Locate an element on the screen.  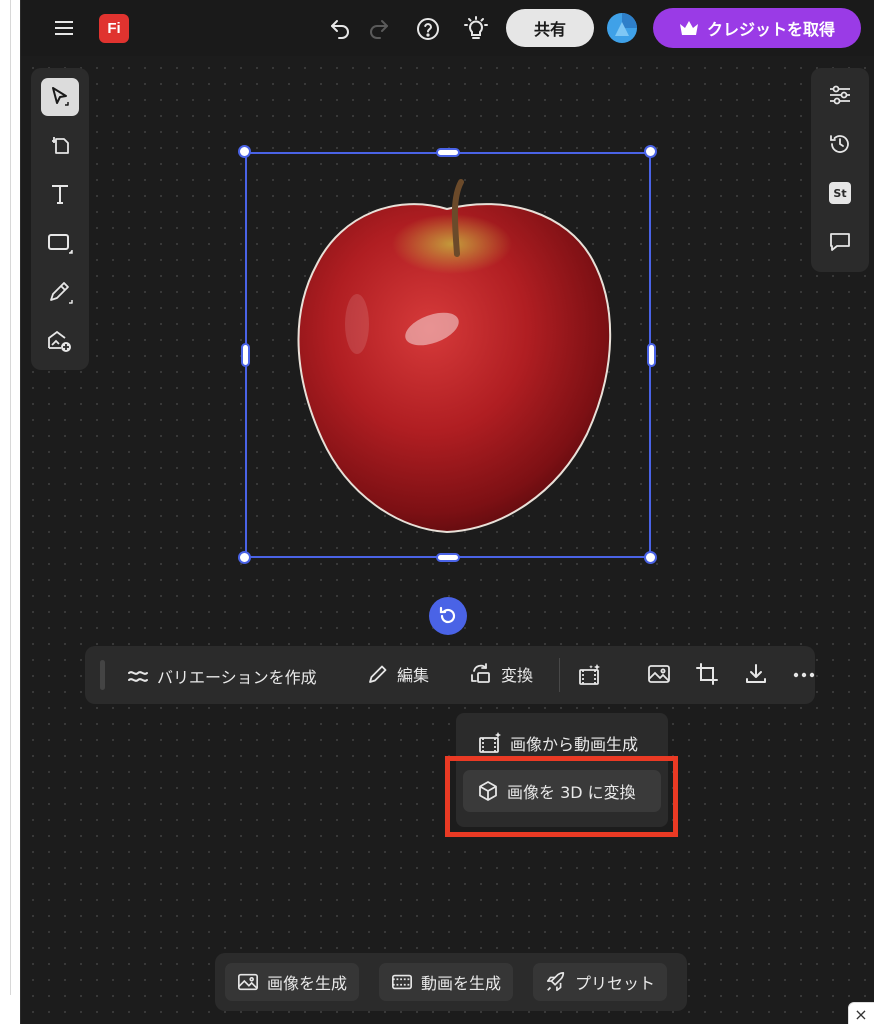
history-icon is located at coordinates (839, 144).